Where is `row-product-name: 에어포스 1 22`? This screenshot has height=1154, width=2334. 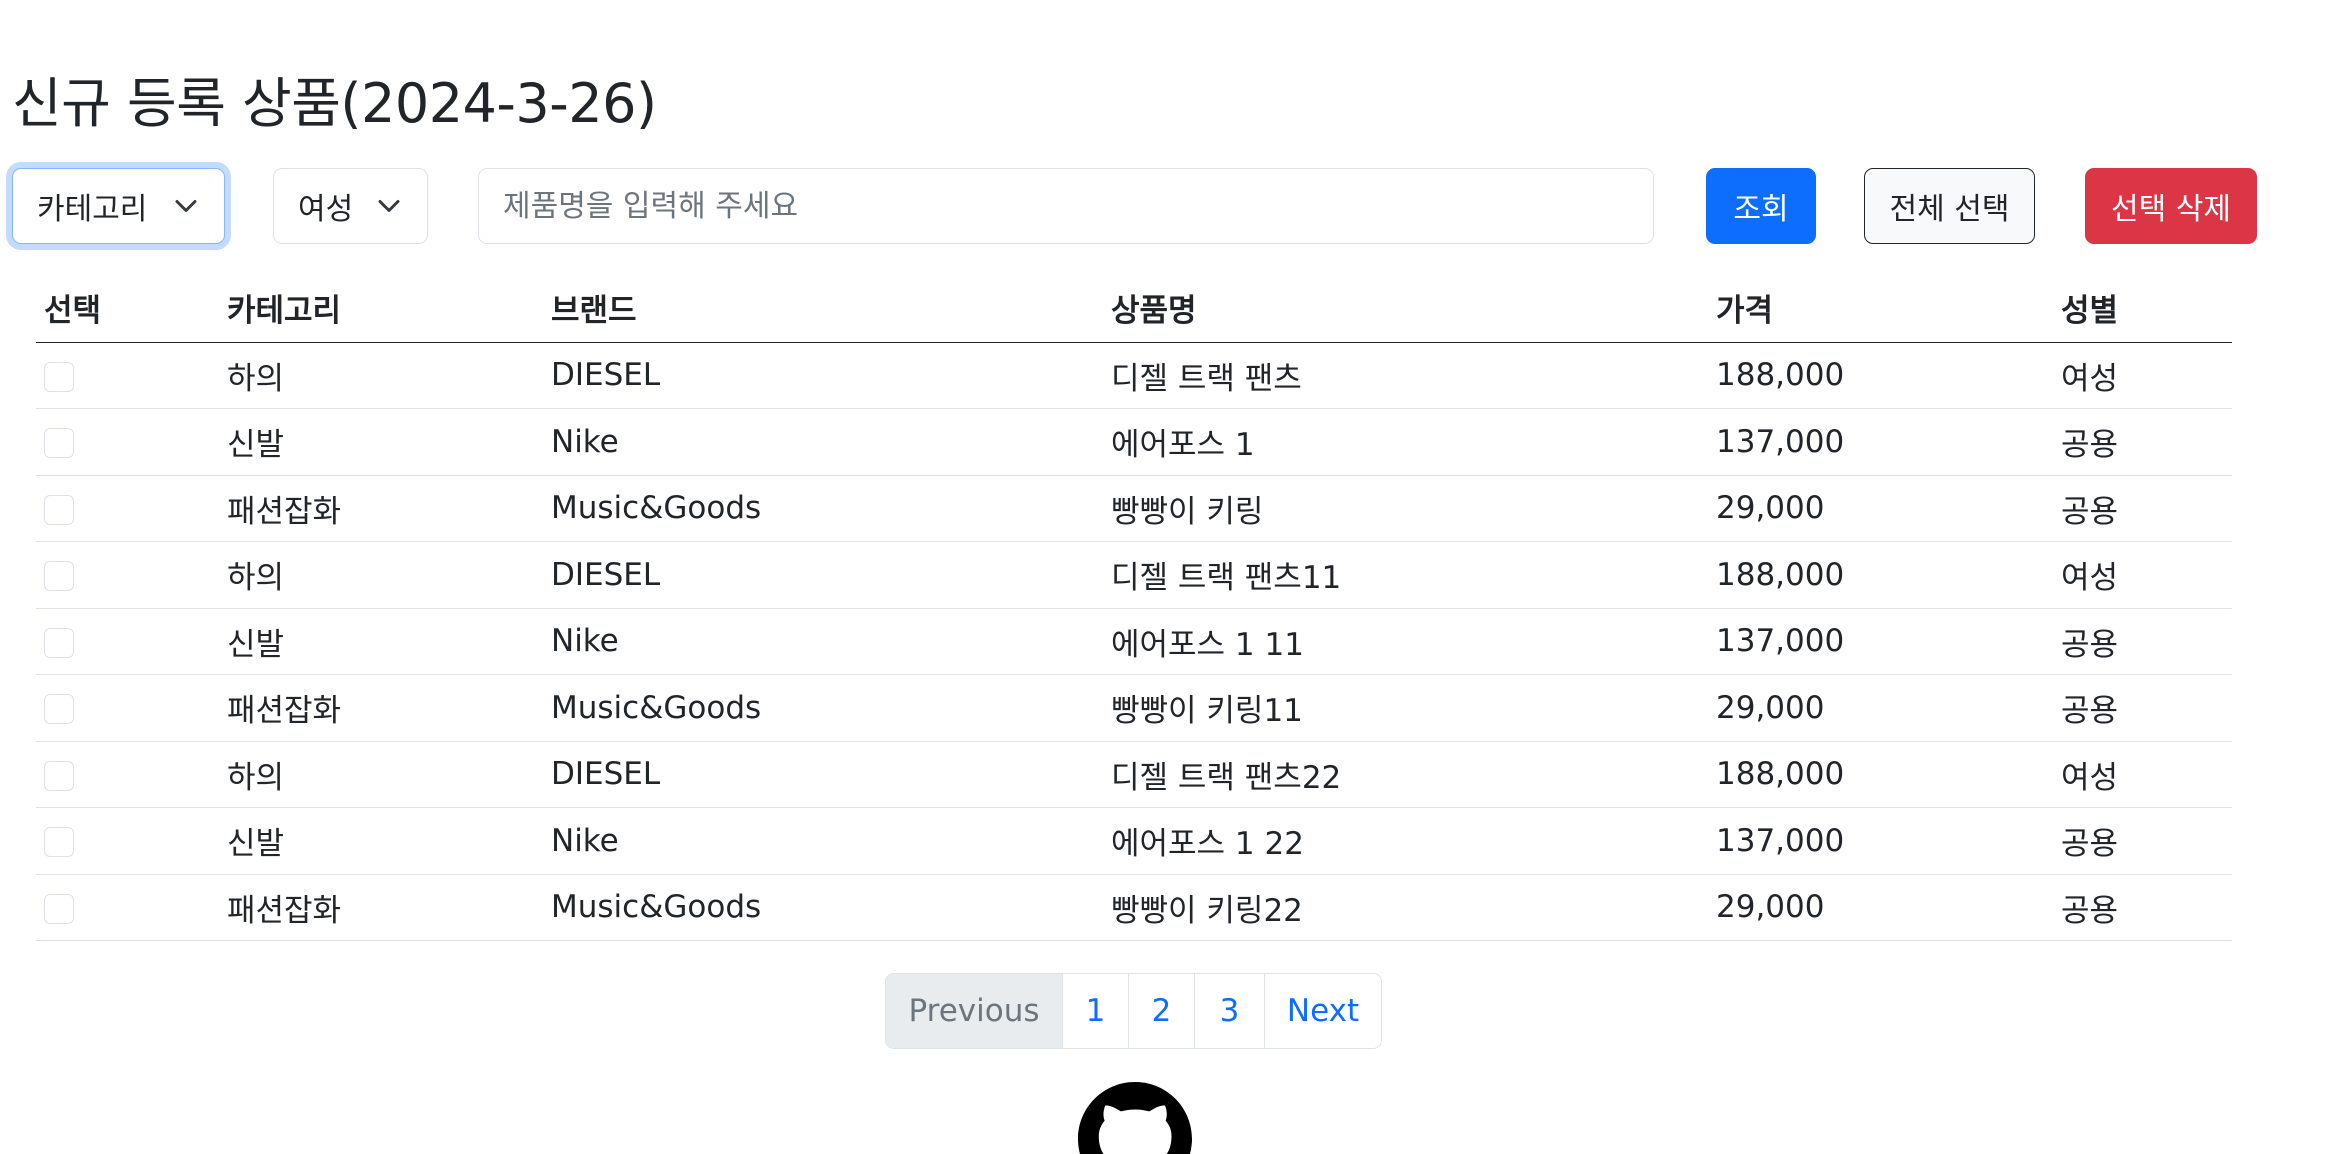
row-product-name: 에어포스 1 22 is located at coordinates (1405, 841).